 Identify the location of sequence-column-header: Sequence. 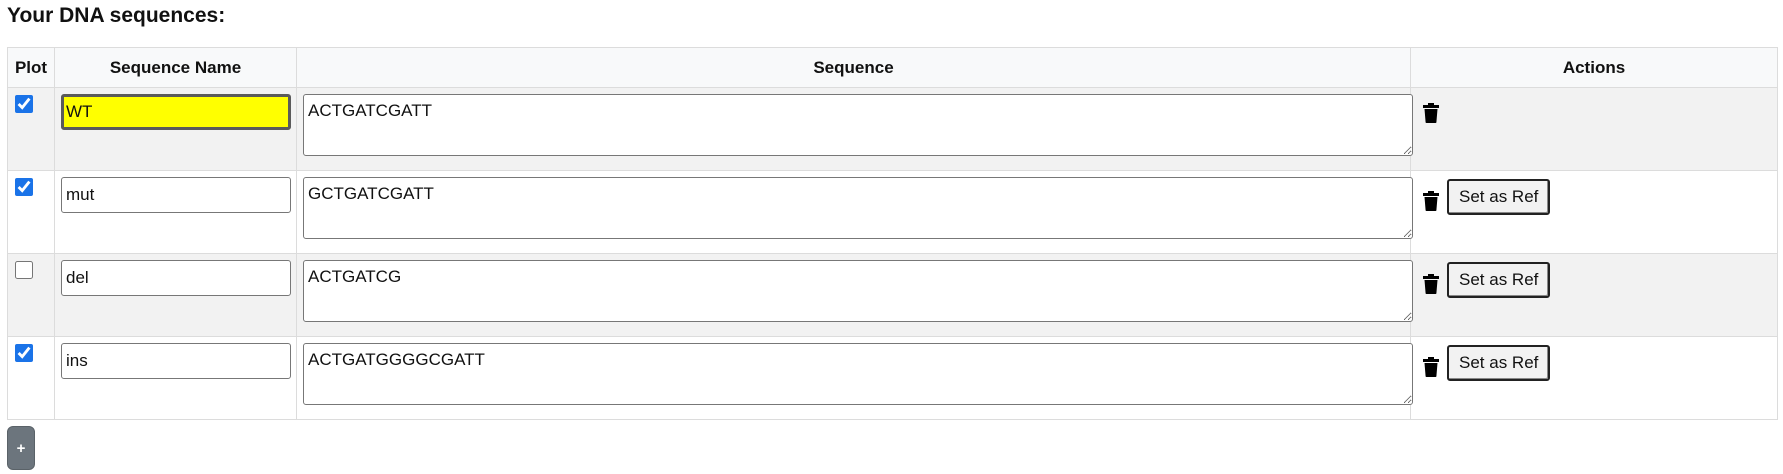
(853, 67).